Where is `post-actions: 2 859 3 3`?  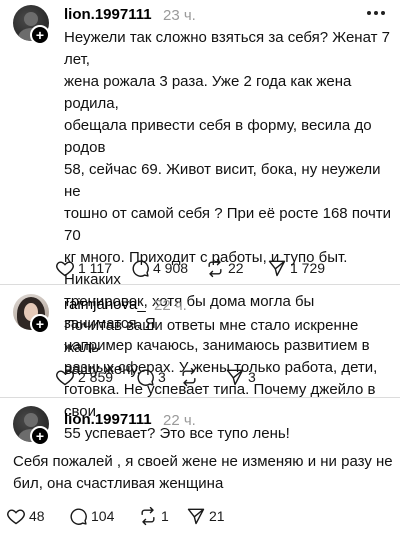
post-actions: 2 859 3 3 is located at coordinates (225, 377).